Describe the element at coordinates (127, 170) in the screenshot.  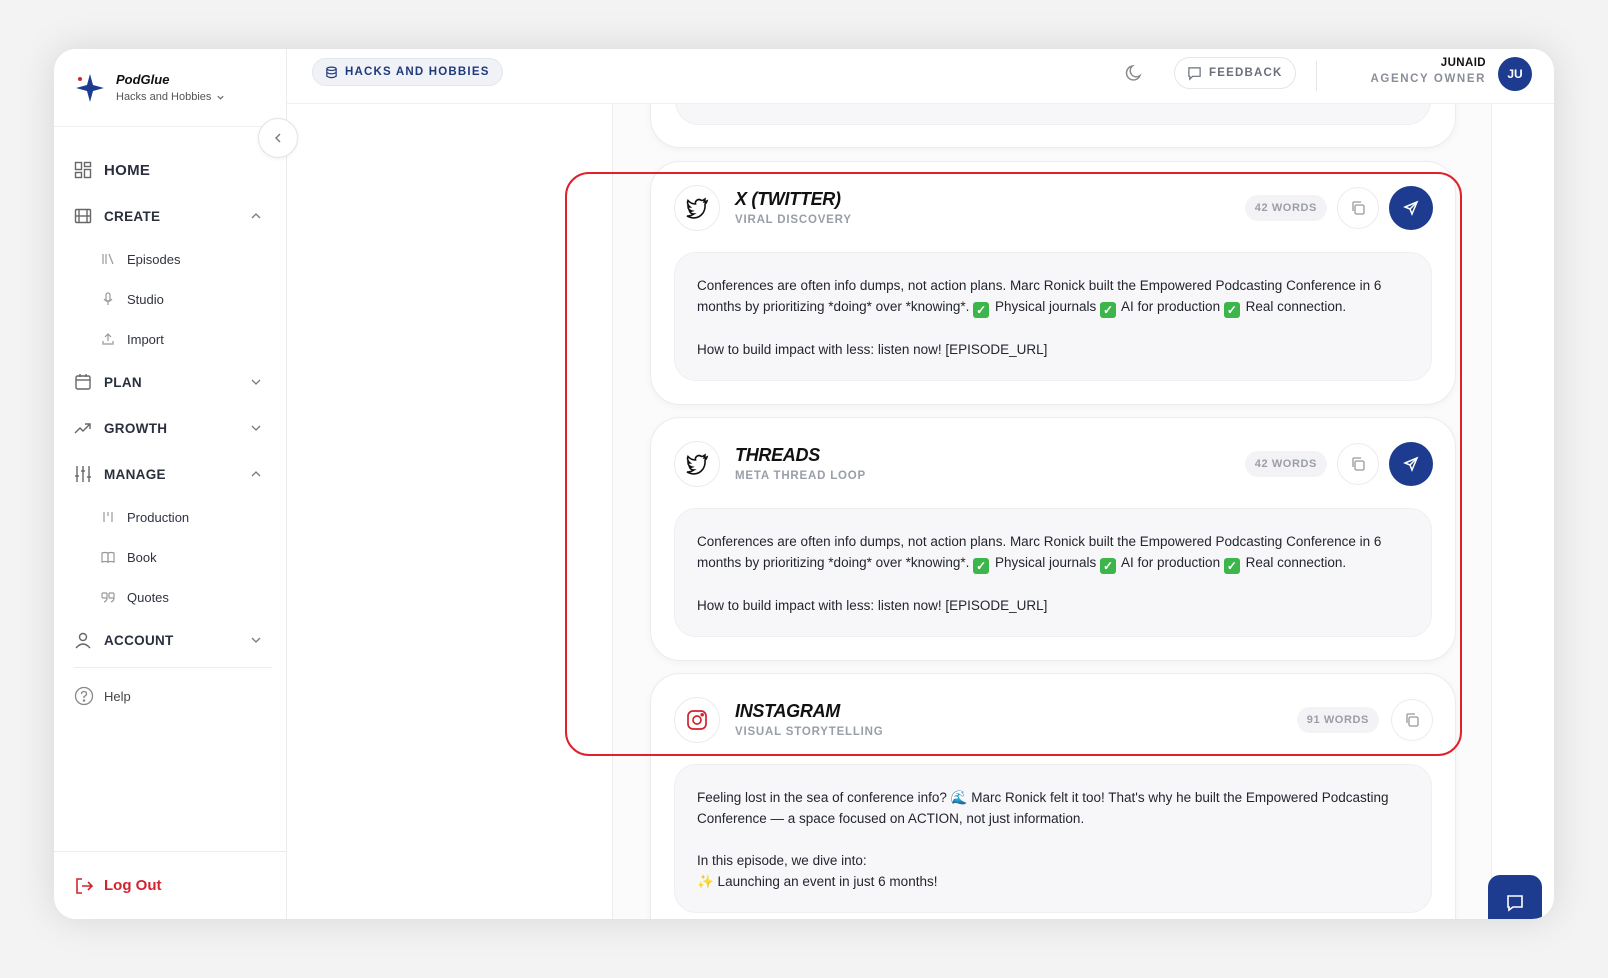
I see `sidebar-item-label: HOME` at that location.